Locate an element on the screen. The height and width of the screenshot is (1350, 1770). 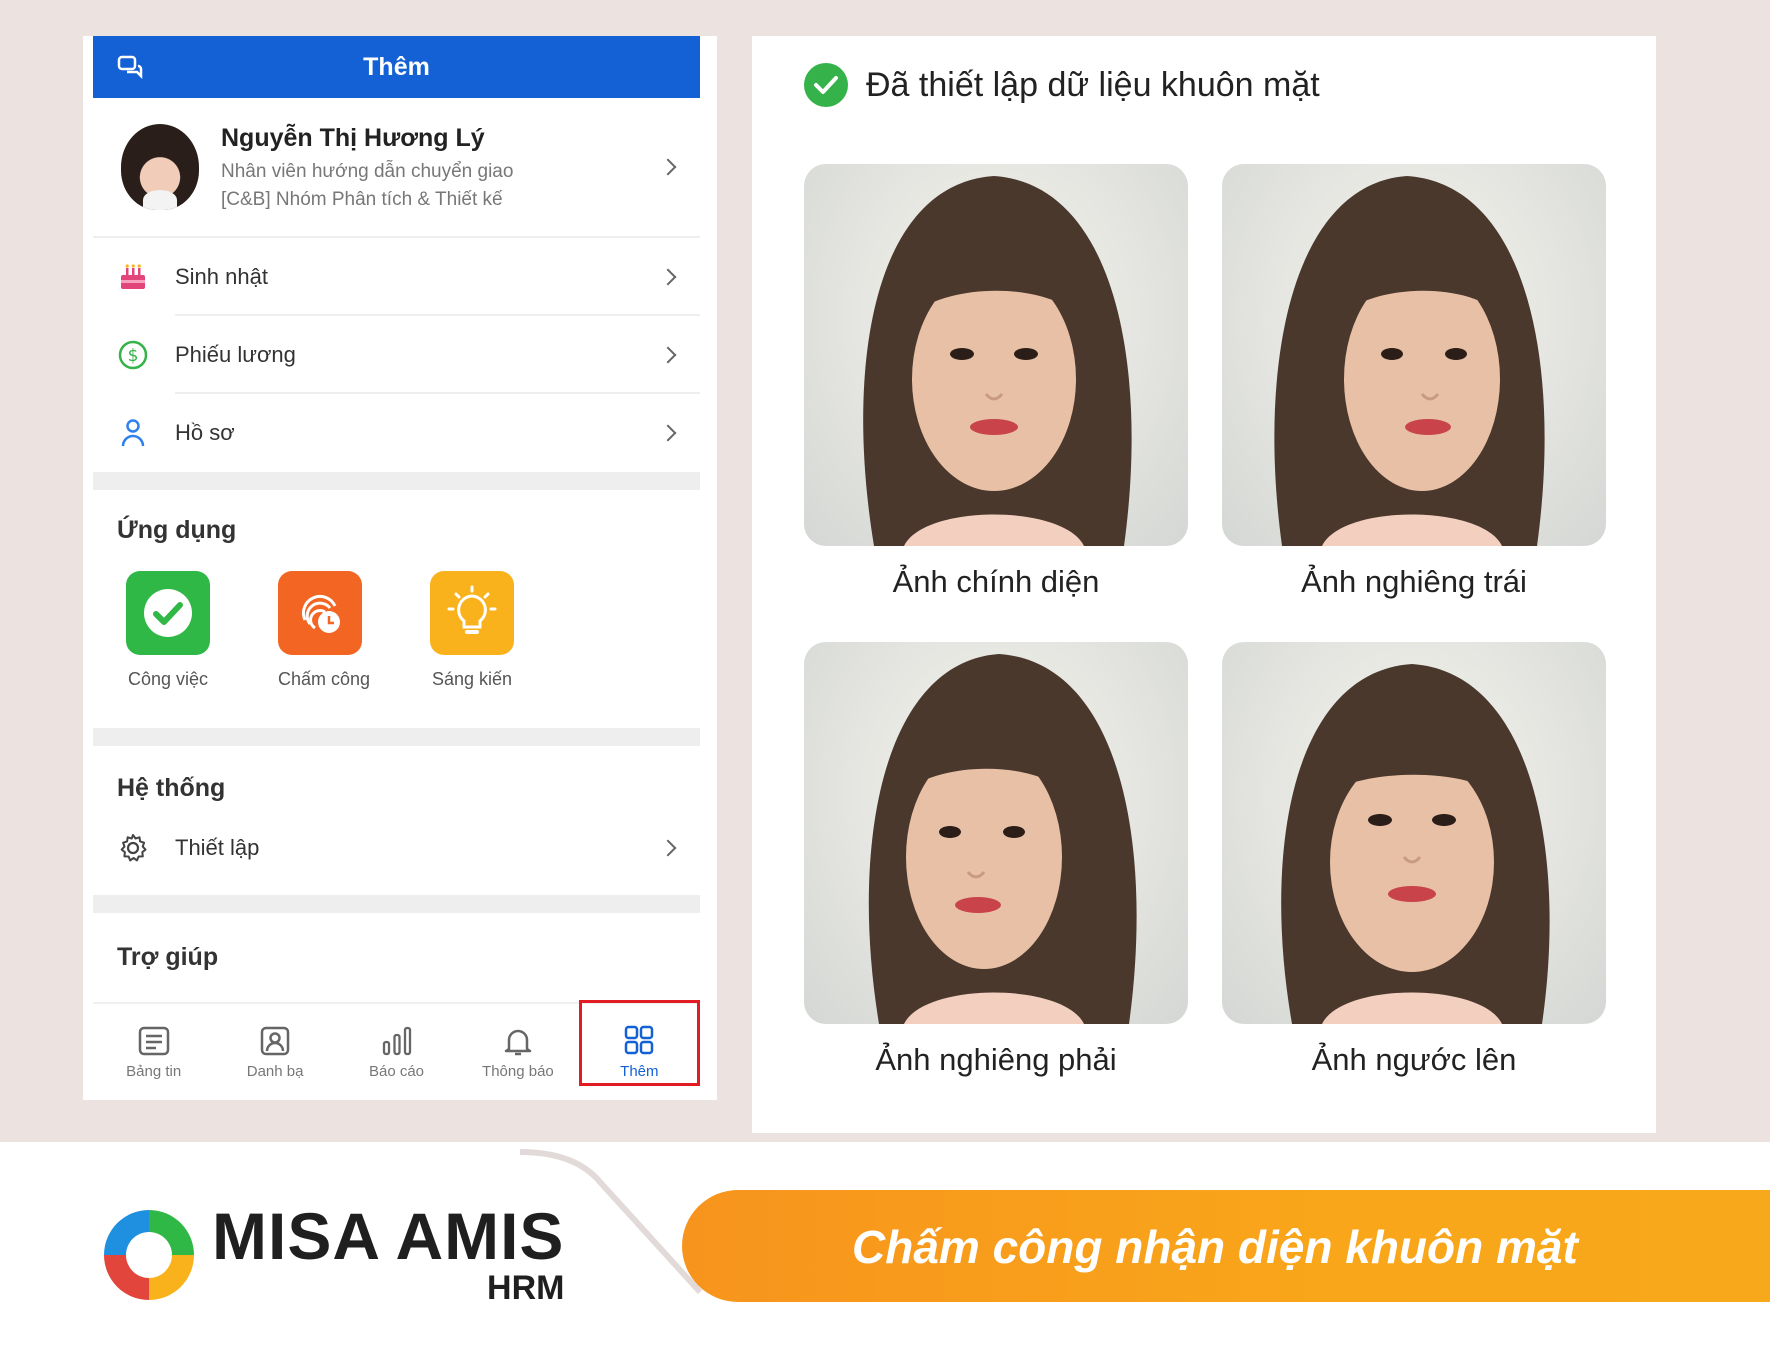
tab-label: Thông báo is located at coordinates (518, 1071).